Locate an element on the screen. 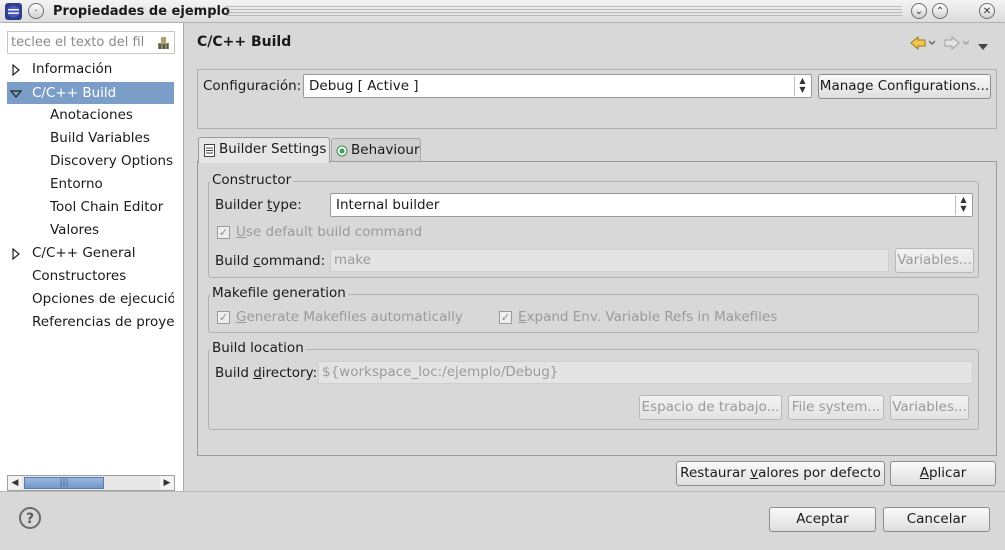  build-location-title: Build location is located at coordinates (258, 348).